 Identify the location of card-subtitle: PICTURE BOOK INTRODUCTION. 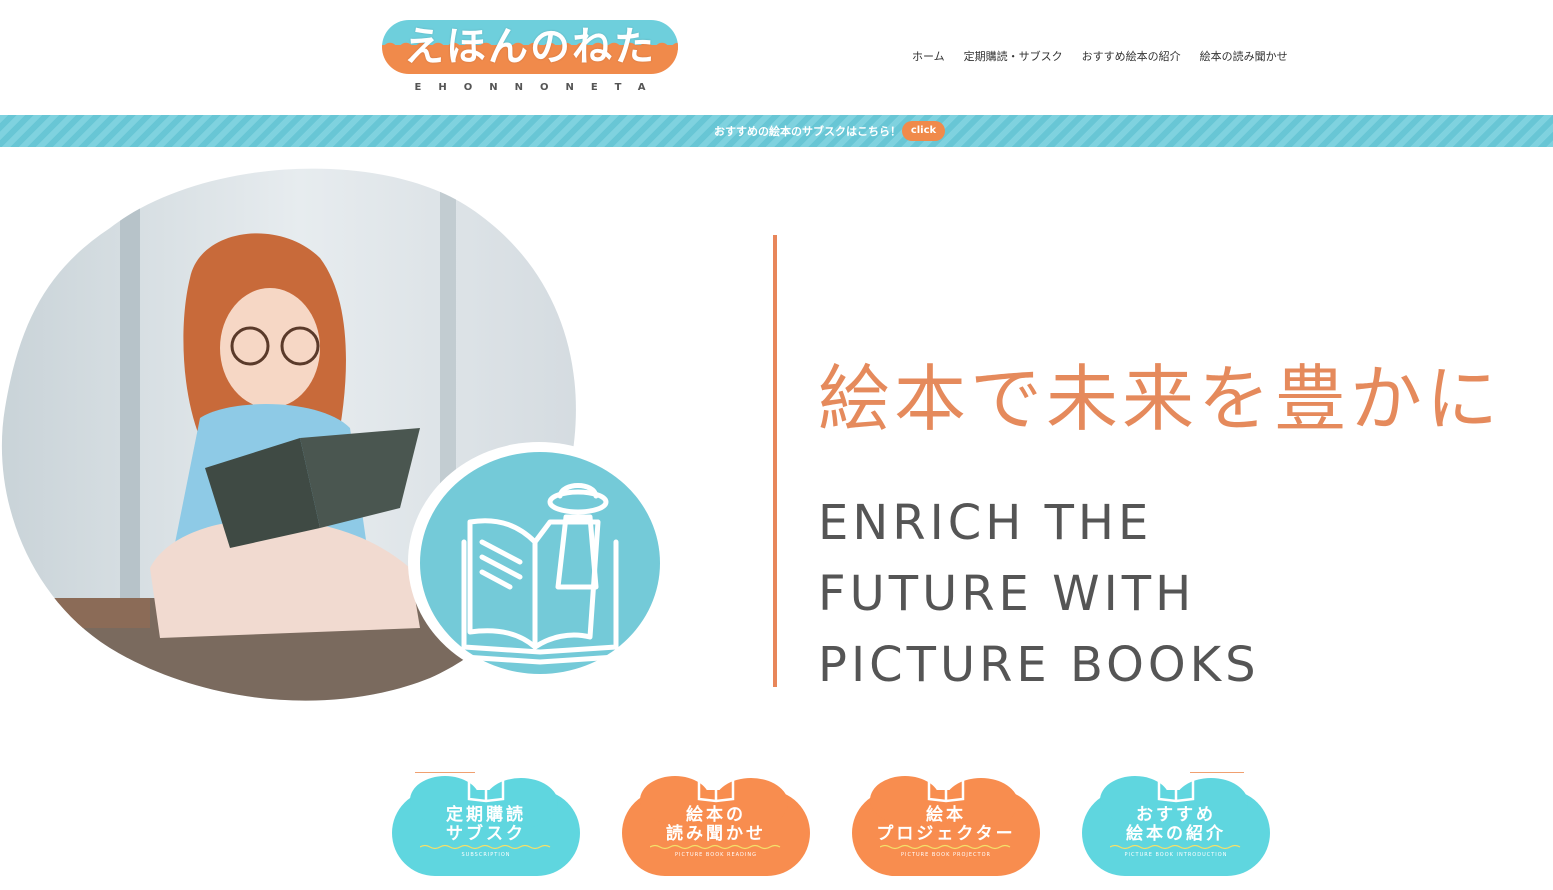
(1176, 855).